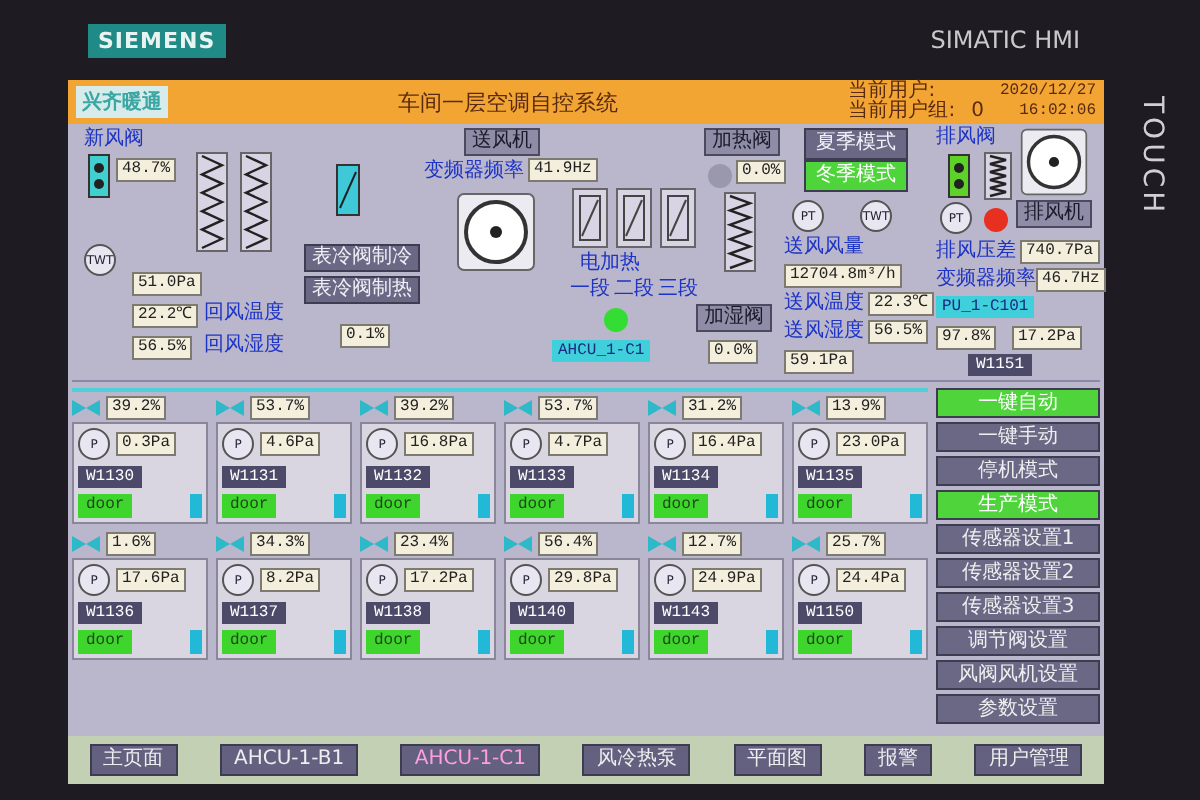  I want to click on control-button: 参数设置, so click(1018, 709).